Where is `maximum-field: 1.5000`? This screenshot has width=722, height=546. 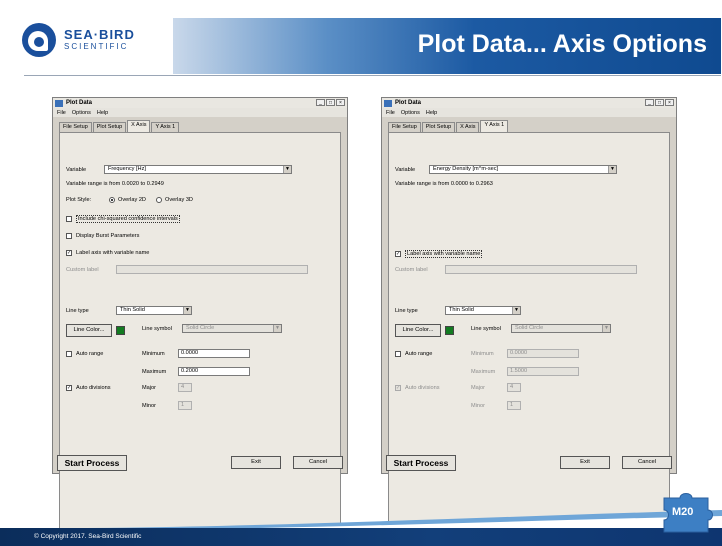
maximum-field: 1.5000 is located at coordinates (543, 371).